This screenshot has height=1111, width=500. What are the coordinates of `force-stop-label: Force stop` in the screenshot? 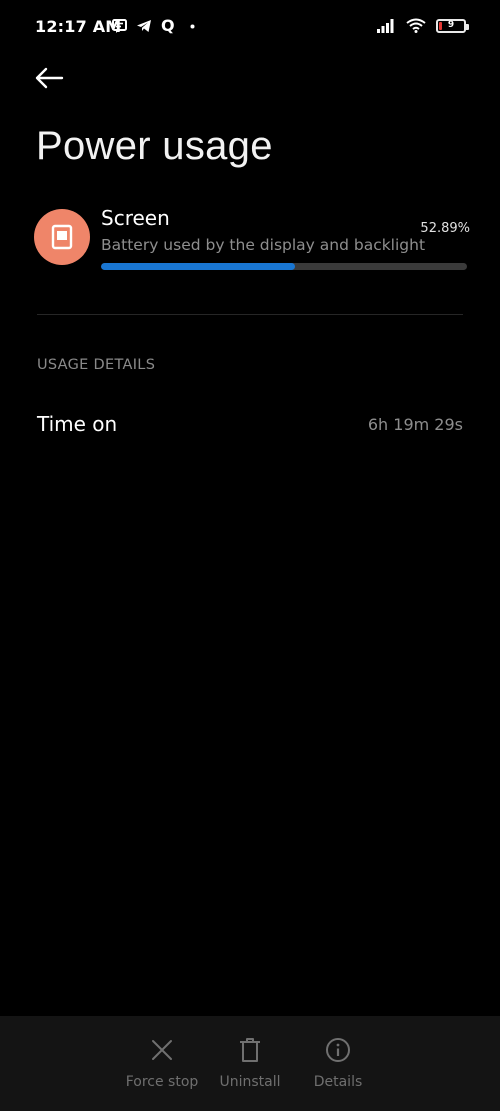 It's located at (162, 1082).